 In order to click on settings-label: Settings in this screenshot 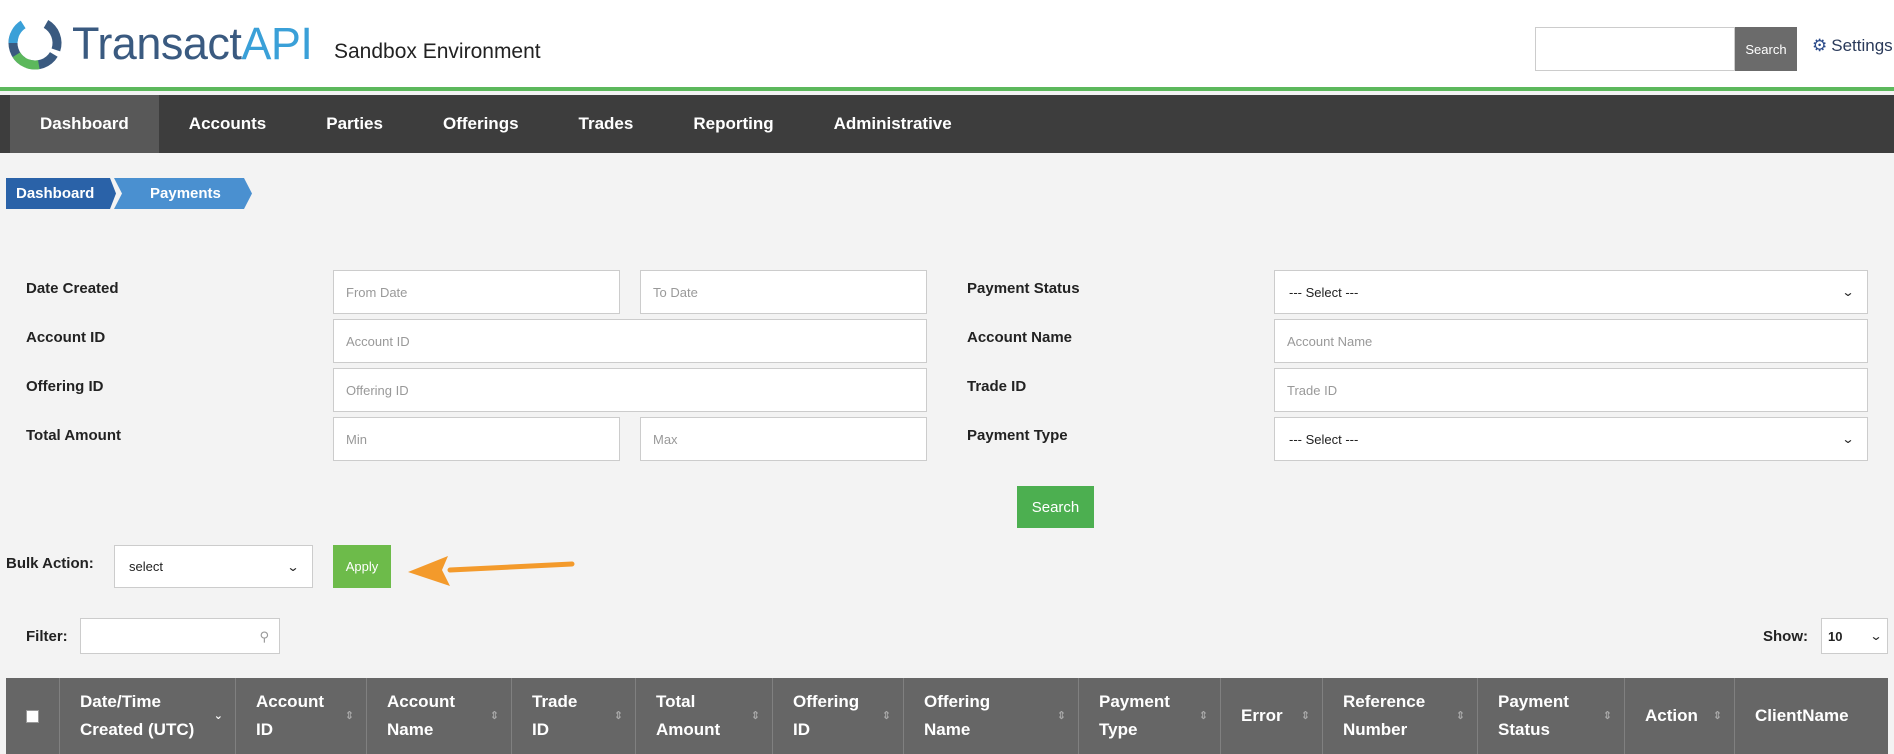, I will do `click(1862, 45)`.